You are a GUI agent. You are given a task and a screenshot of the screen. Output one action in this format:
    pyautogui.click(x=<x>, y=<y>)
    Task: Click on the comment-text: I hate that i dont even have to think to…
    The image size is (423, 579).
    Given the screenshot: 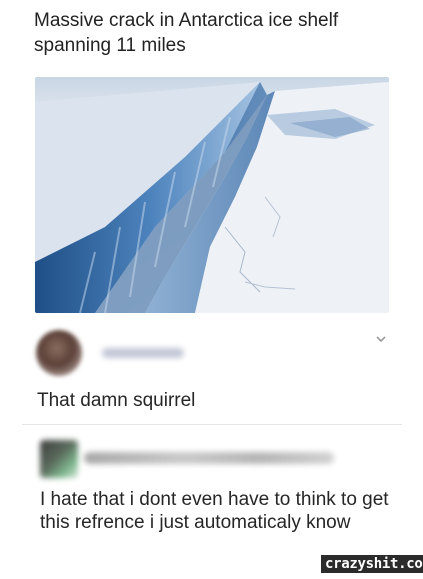 What is the action you would take?
    pyautogui.click(x=214, y=511)
    